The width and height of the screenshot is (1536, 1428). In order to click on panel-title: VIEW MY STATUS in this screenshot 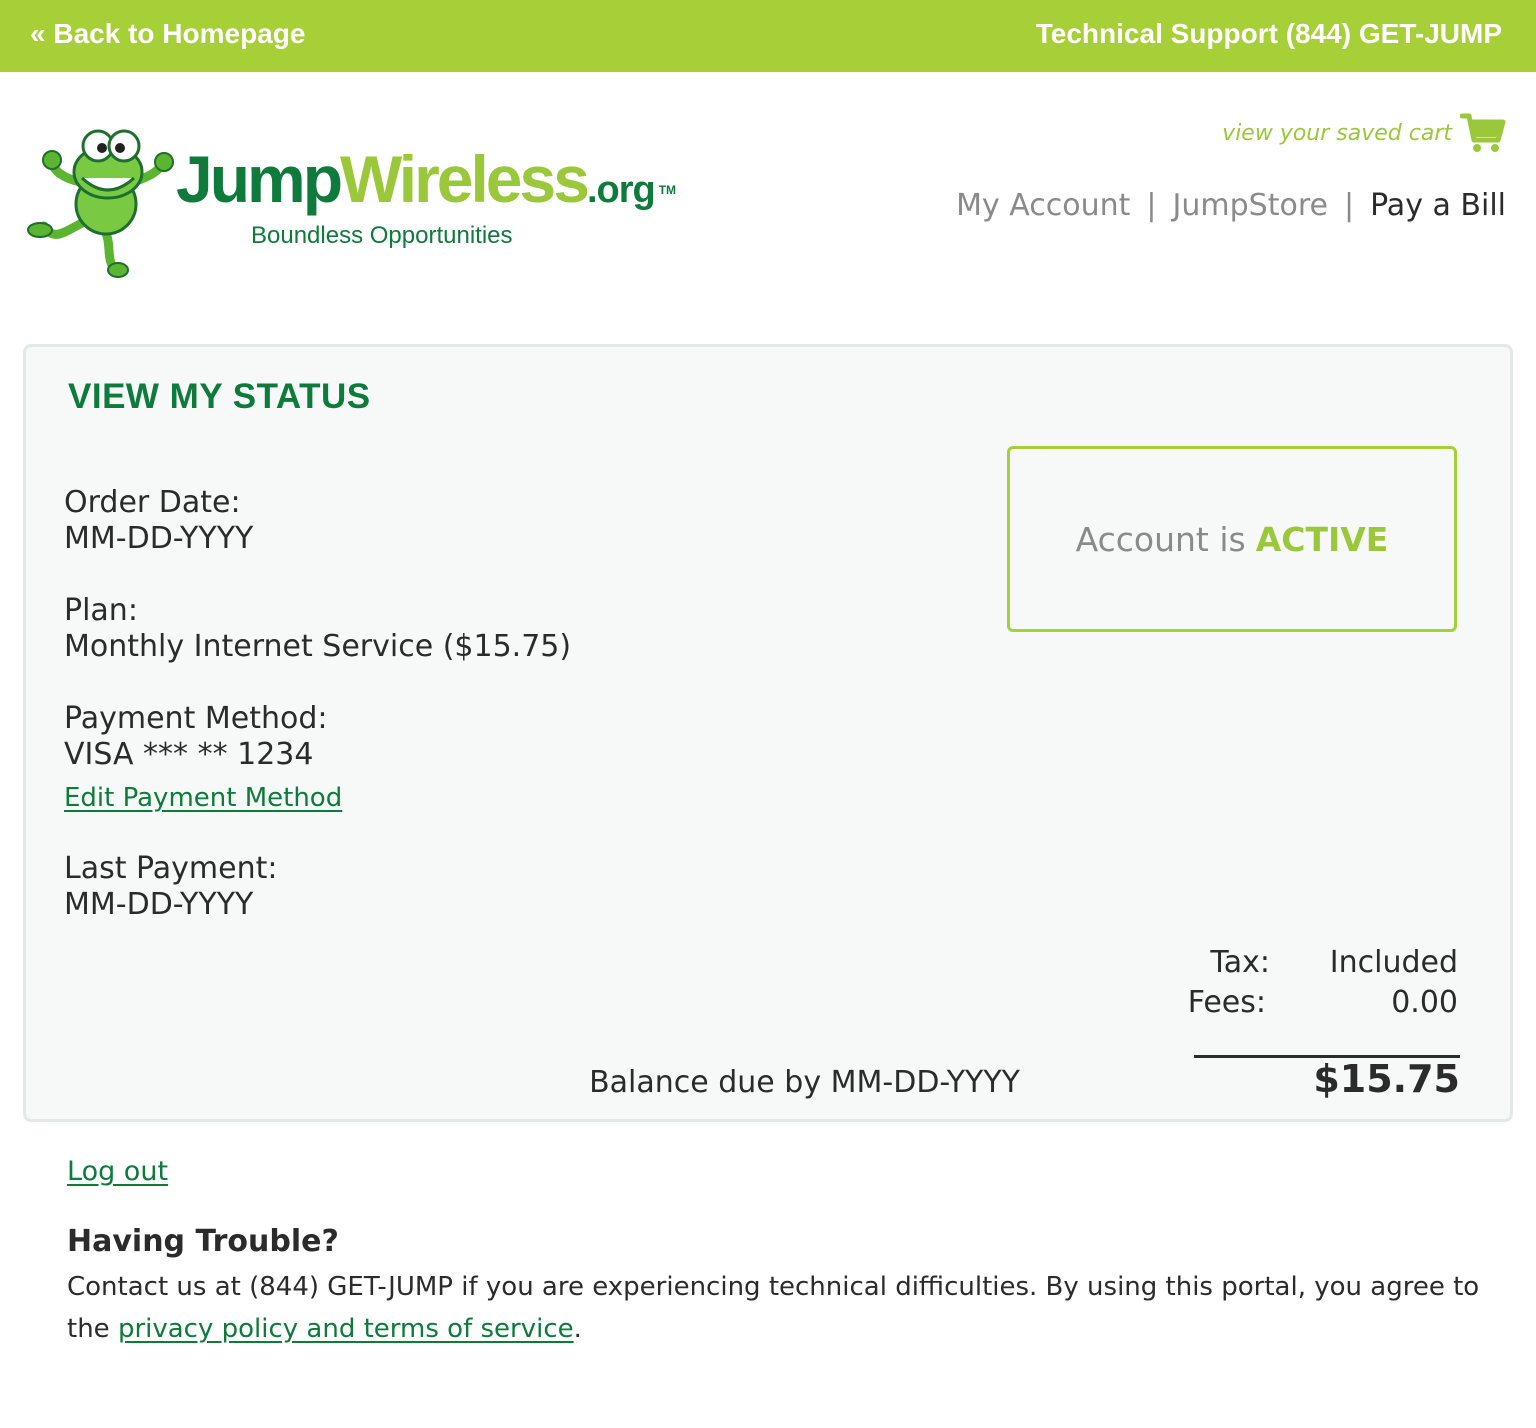, I will do `click(219, 396)`.